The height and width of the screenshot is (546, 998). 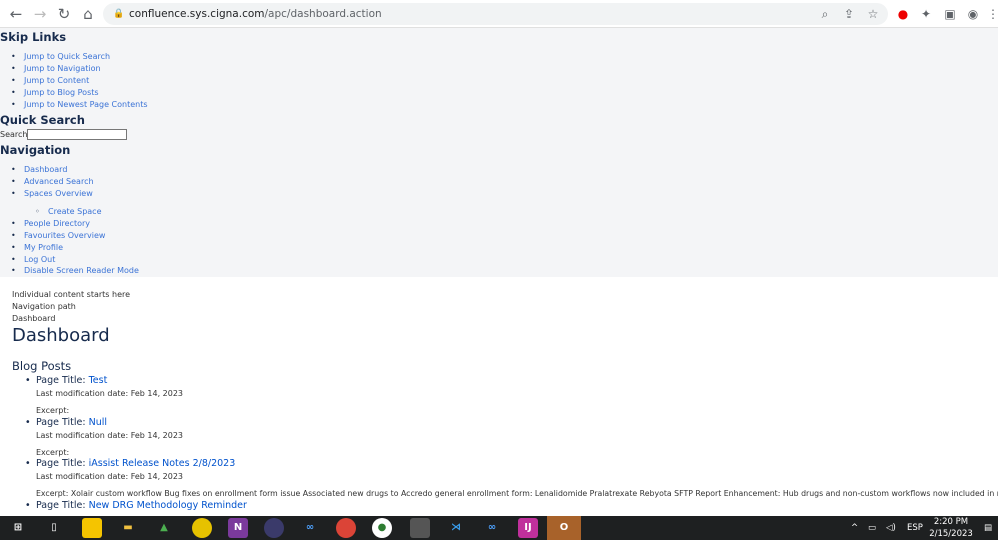 What do you see at coordinates (98, 422) in the screenshot?
I see `blog-post-link: Null` at bounding box center [98, 422].